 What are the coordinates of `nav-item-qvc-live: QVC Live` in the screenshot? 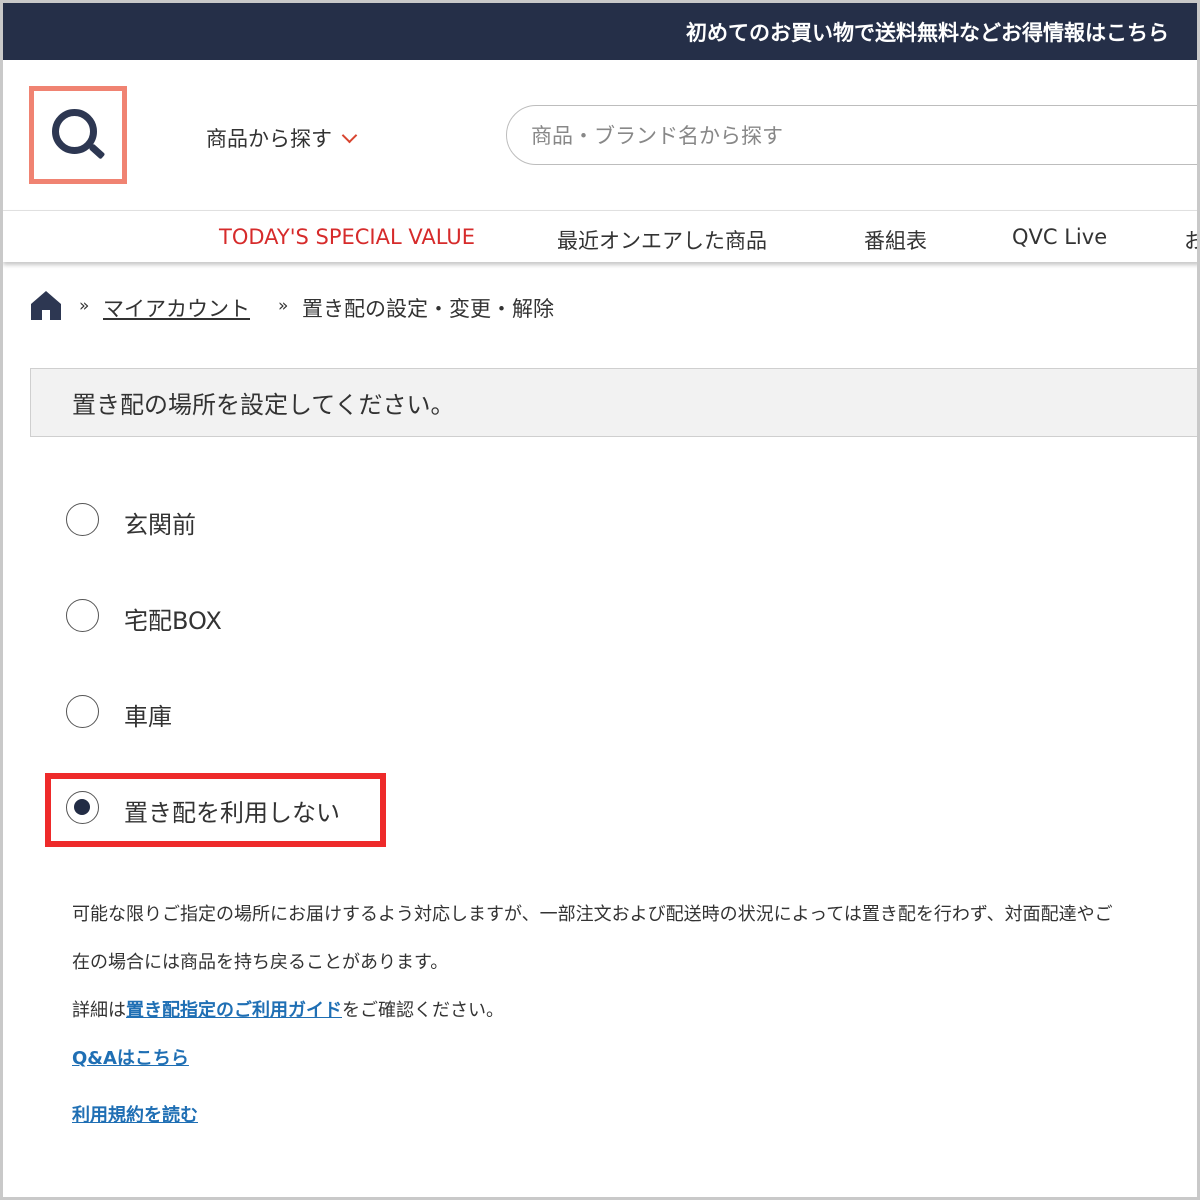 It's located at (1059, 237).